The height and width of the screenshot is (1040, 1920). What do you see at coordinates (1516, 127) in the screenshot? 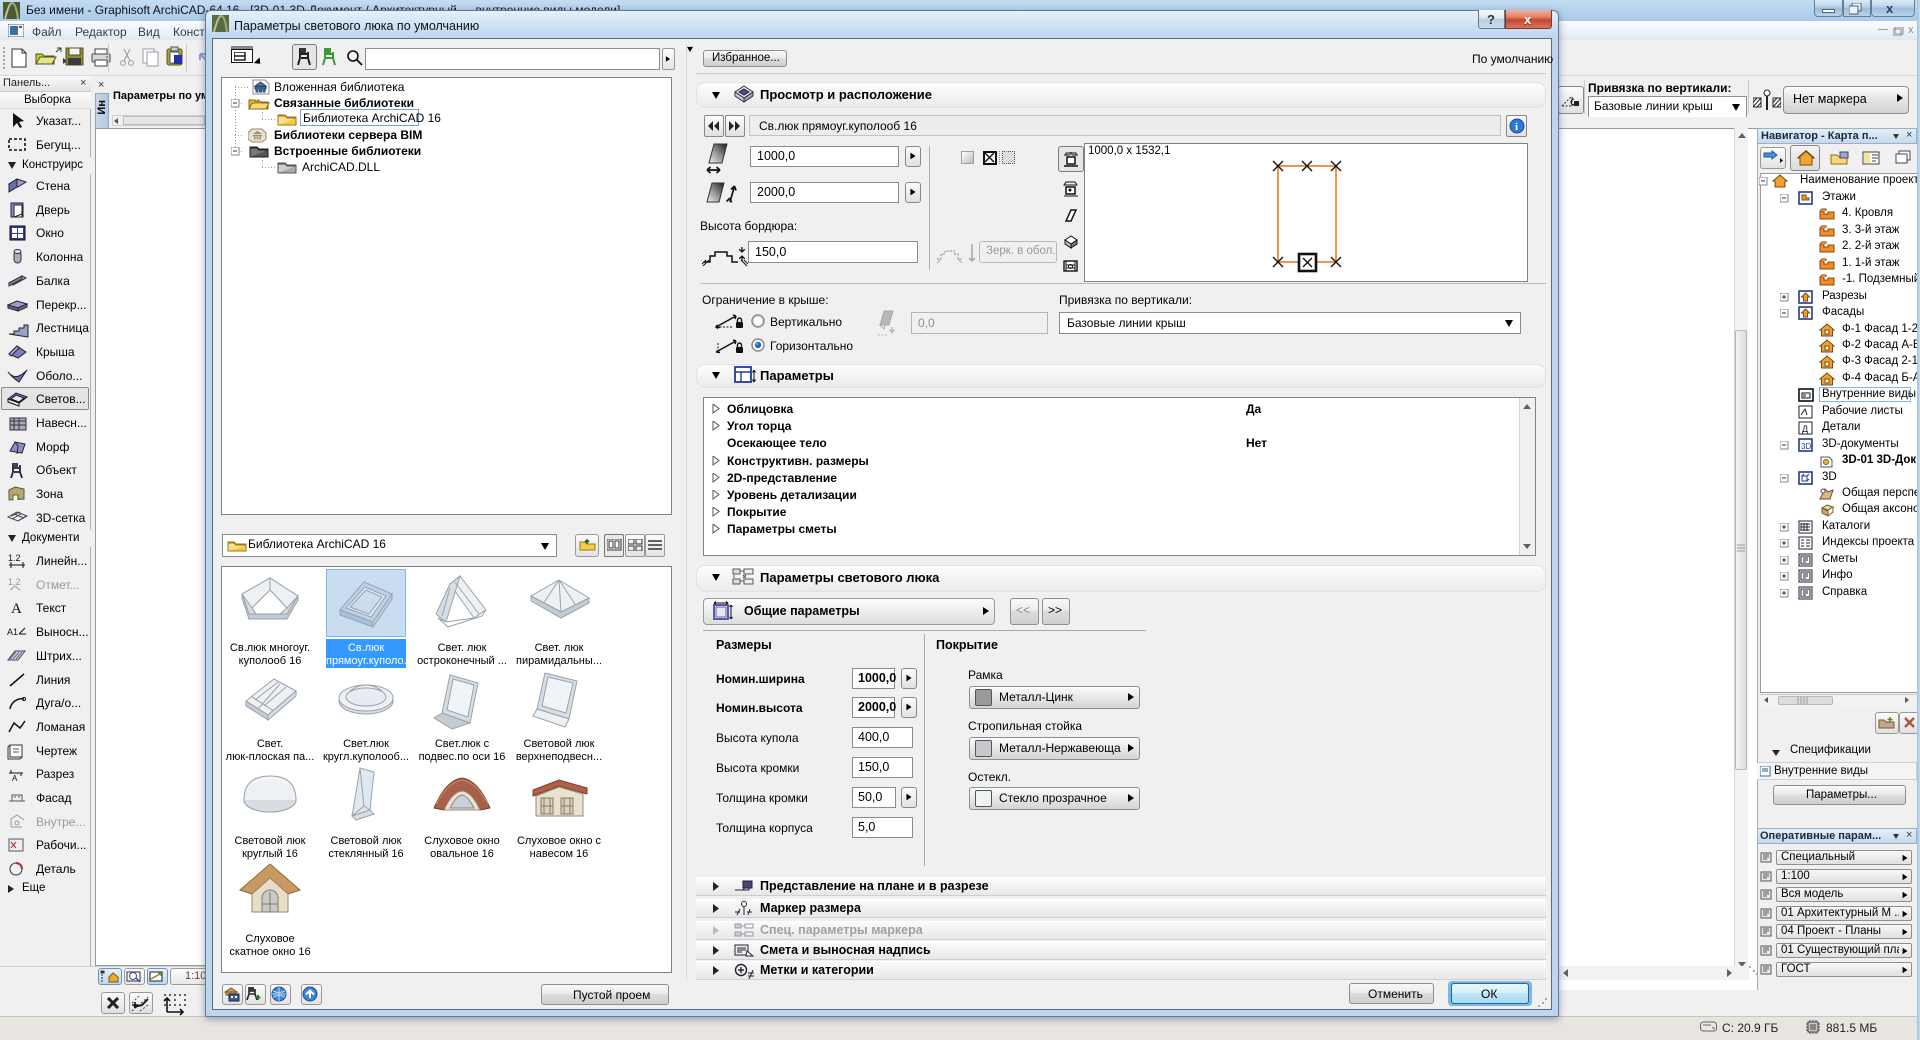
I see `svg-text: i` at bounding box center [1516, 127].